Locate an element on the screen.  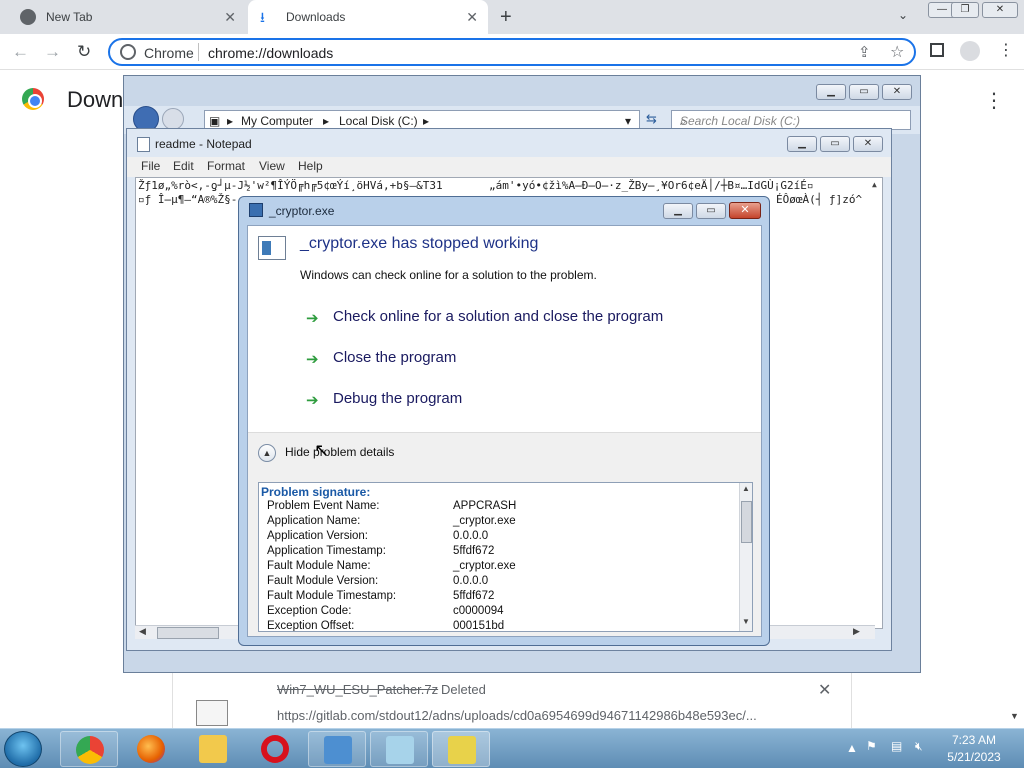
notepad-title: readme - Notepad is located at coordinates (203, 144).